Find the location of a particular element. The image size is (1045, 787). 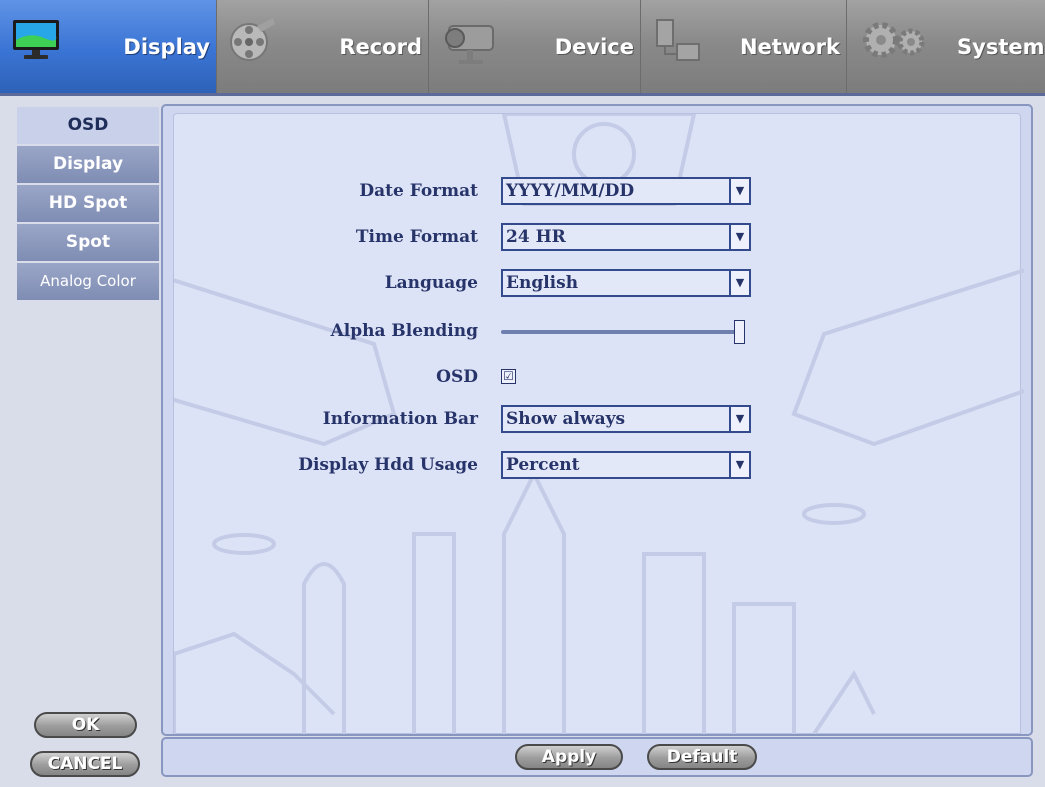

sidebar-item-analog-color: Analog Color is located at coordinates (88, 281).